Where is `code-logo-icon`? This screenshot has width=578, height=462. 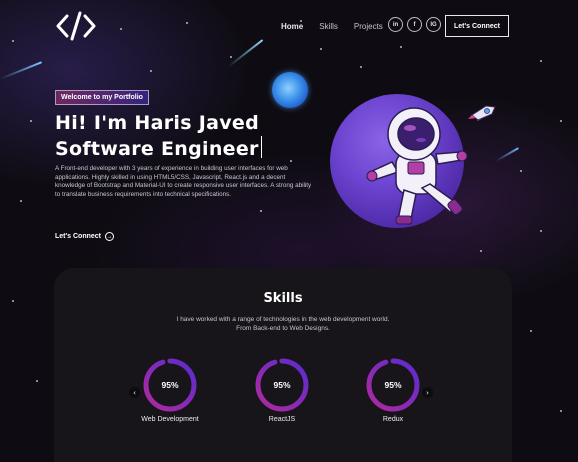
code-logo-icon is located at coordinates (76, 26).